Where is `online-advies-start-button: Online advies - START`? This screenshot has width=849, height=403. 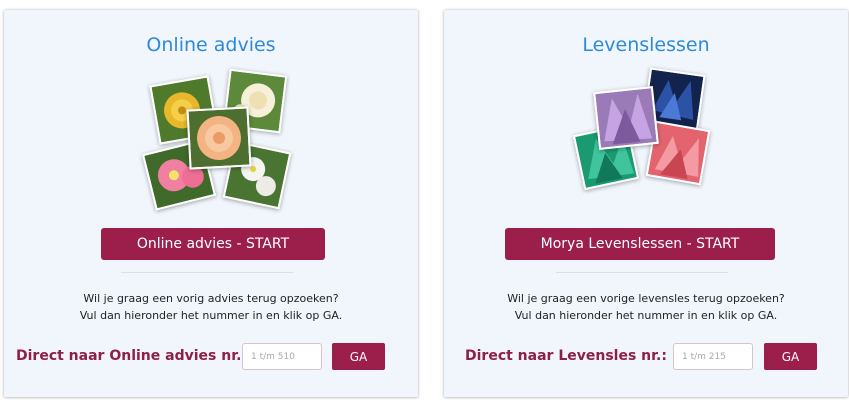
online-advies-start-button: Online advies - START is located at coordinates (213, 244).